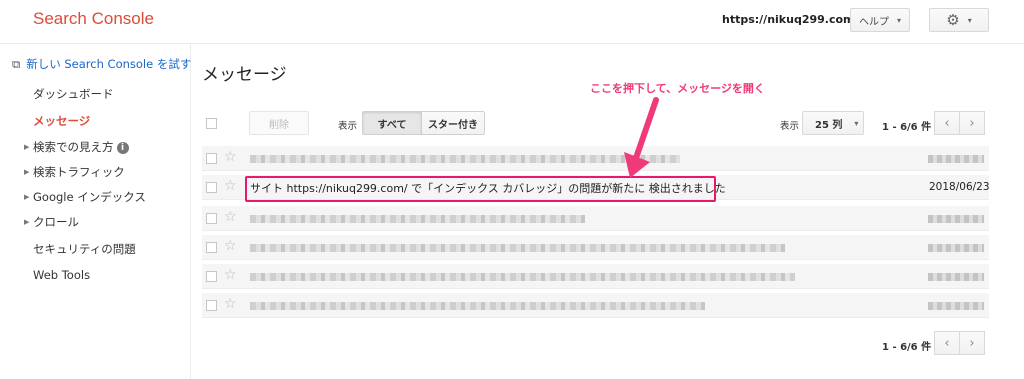  I want to click on next-page-button: ›, so click(972, 123).